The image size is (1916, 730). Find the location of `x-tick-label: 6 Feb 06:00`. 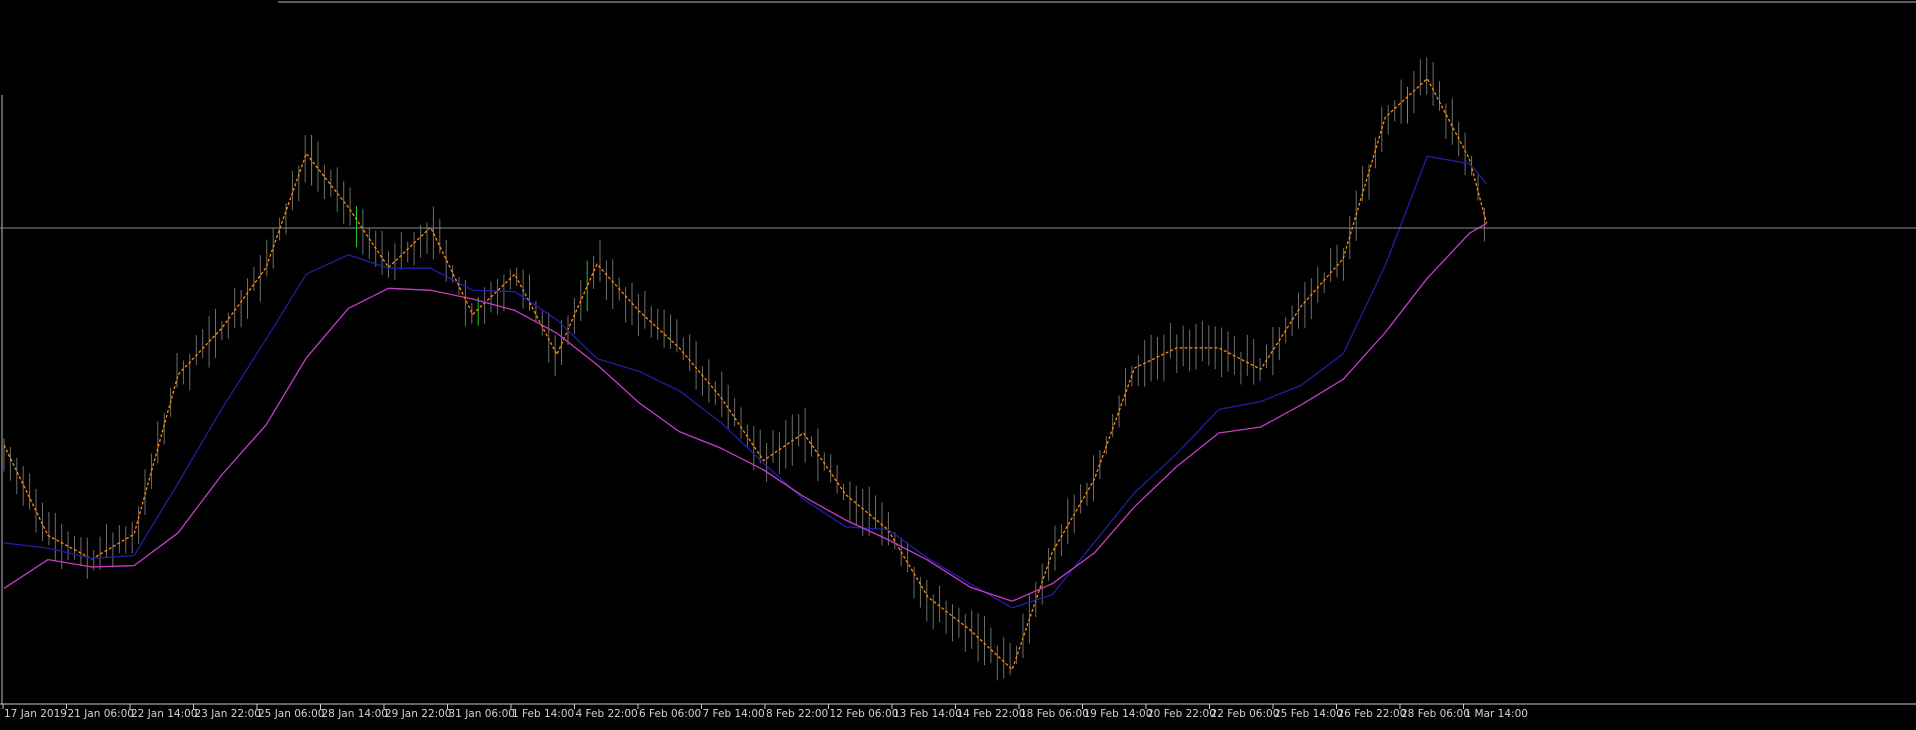

x-tick-label: 6 Feb 06:00 is located at coordinates (670, 714).